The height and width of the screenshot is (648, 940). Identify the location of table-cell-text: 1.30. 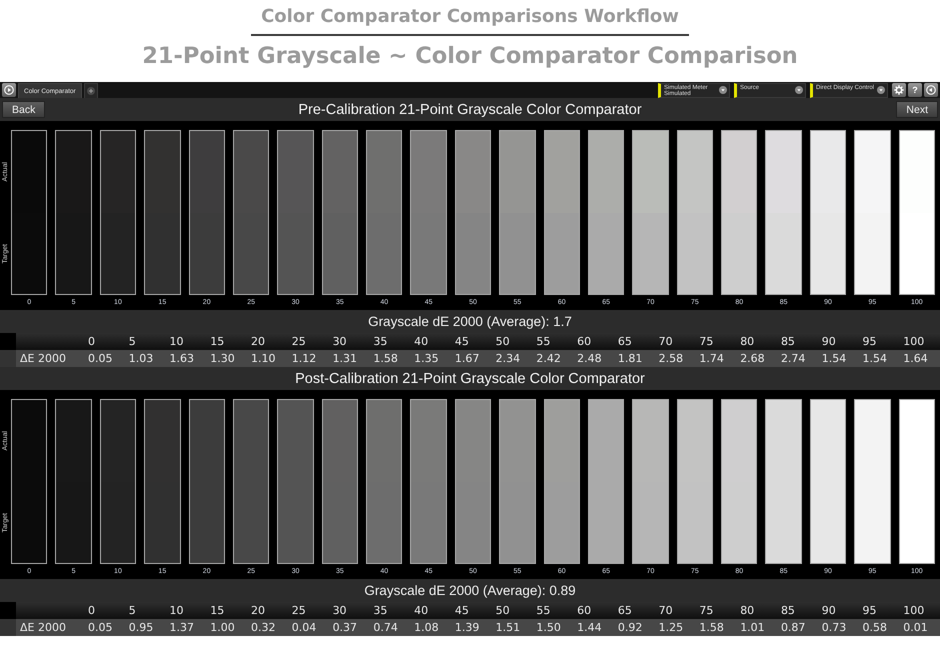
(222, 358).